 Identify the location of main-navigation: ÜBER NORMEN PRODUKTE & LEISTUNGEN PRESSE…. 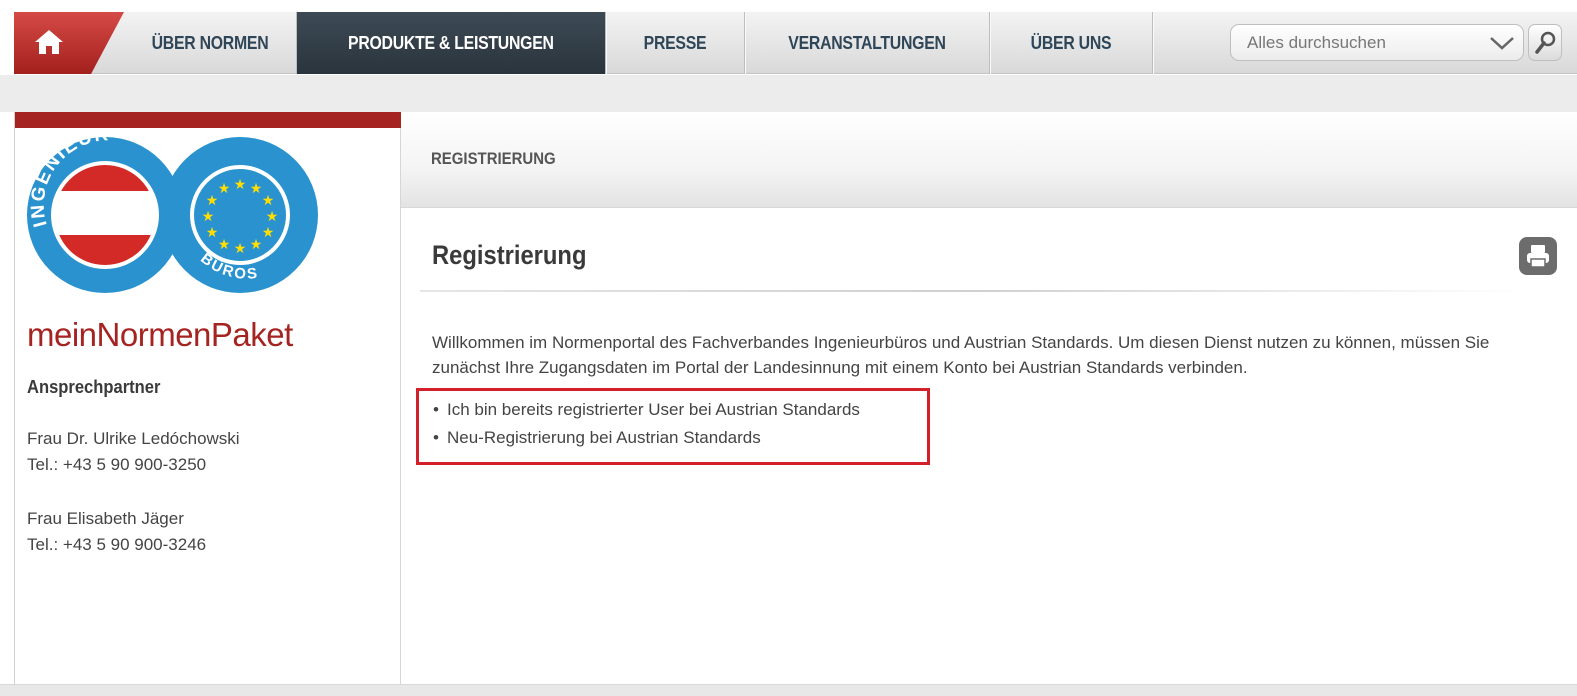
(795, 43).